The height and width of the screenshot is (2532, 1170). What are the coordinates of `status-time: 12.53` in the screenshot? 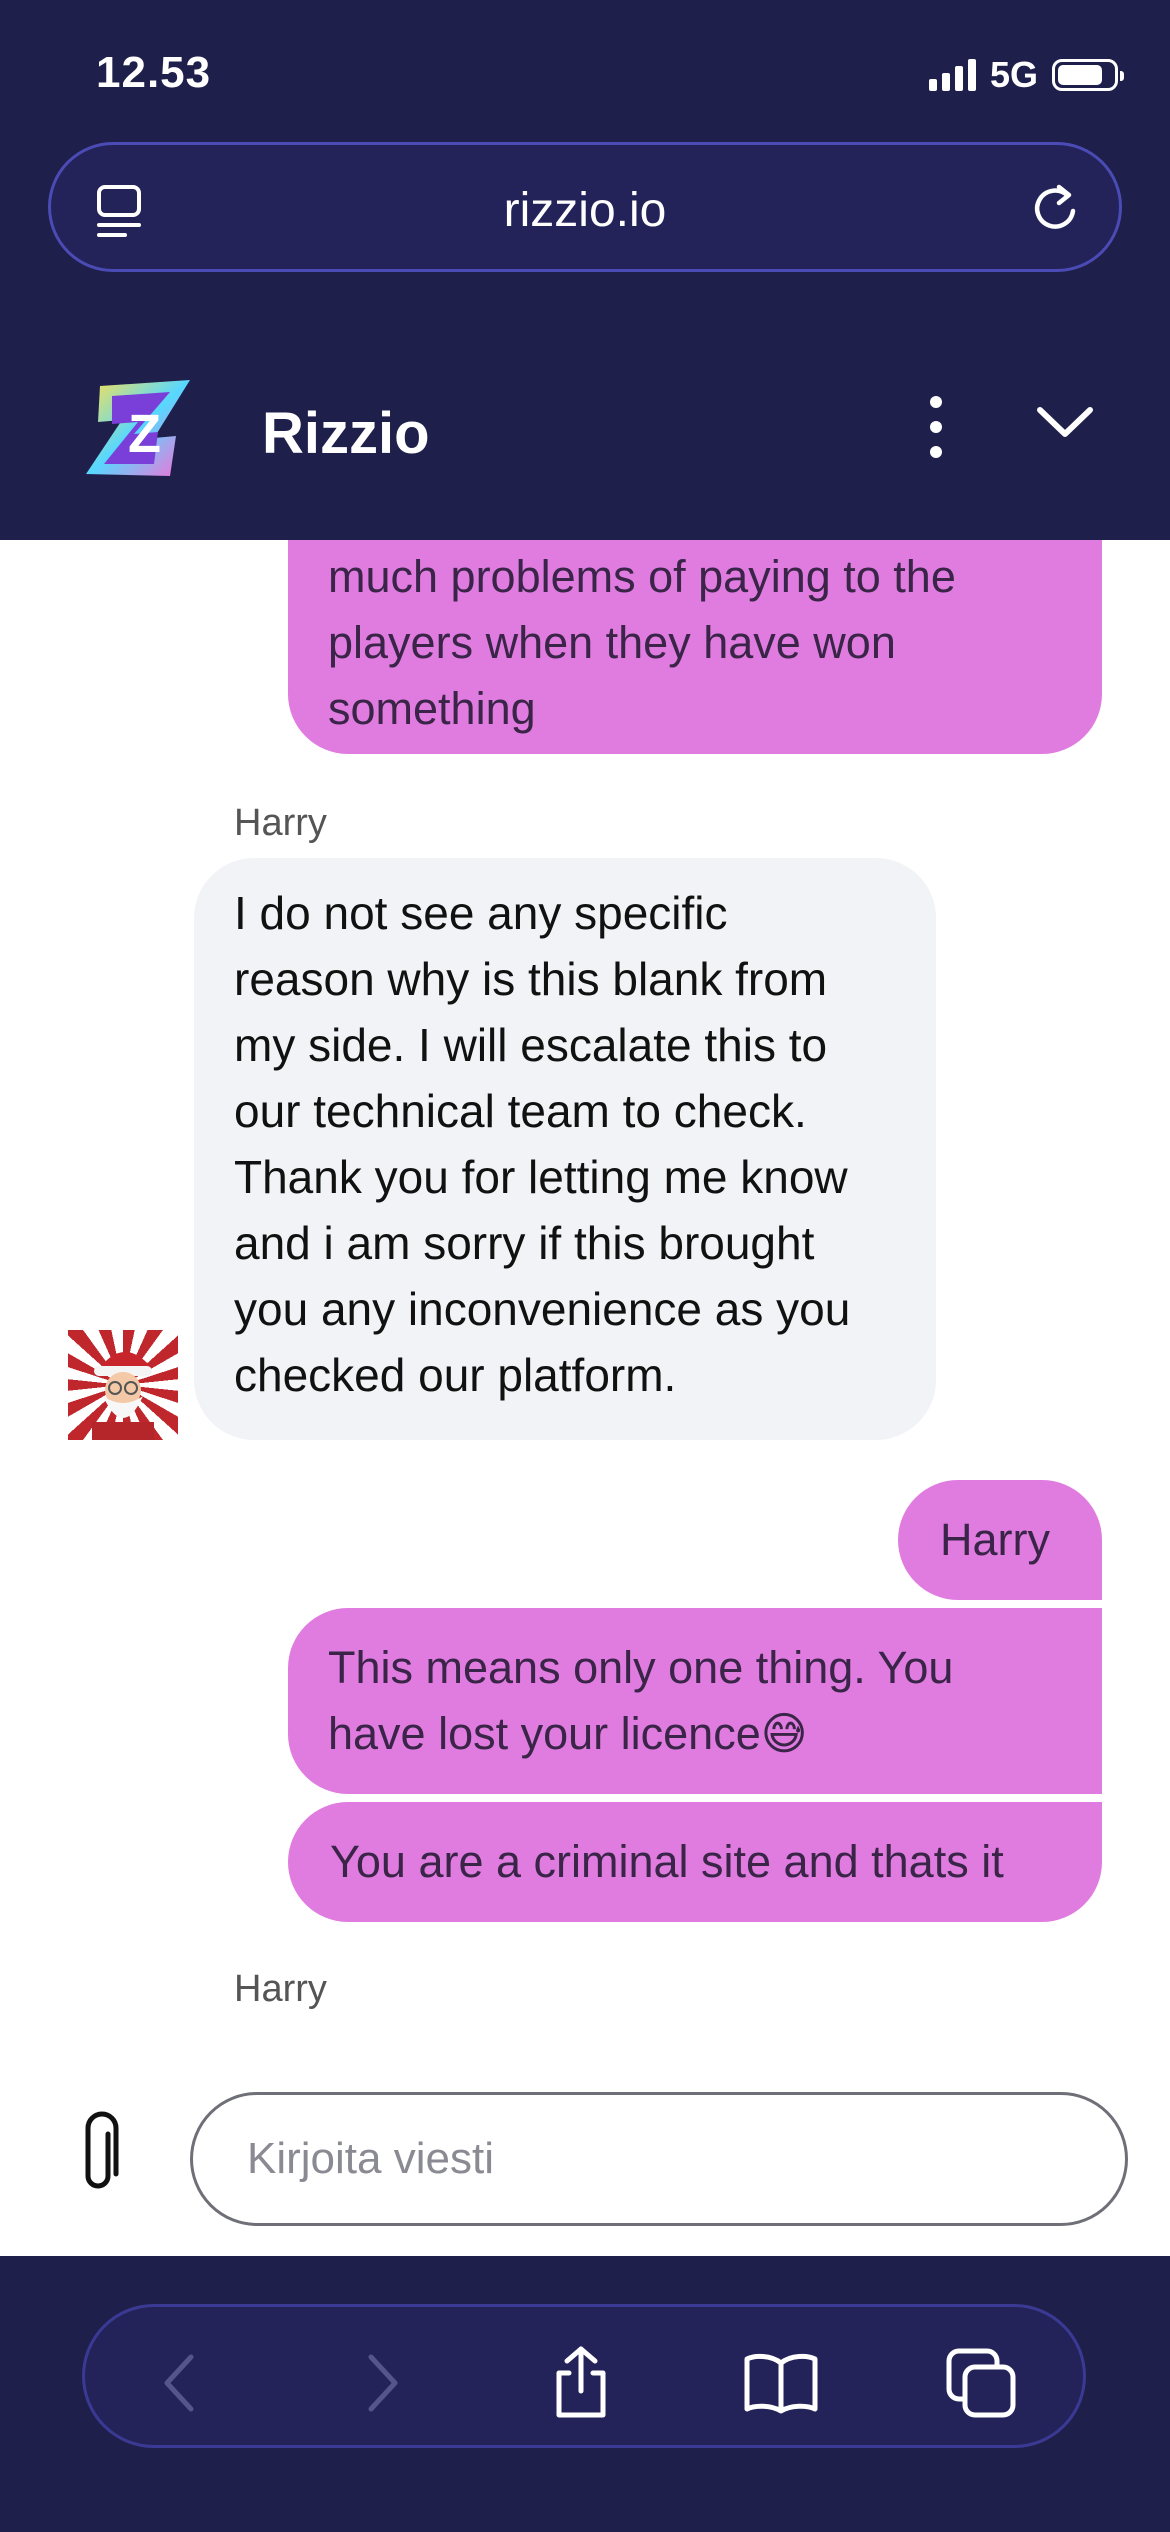 It's located at (154, 72).